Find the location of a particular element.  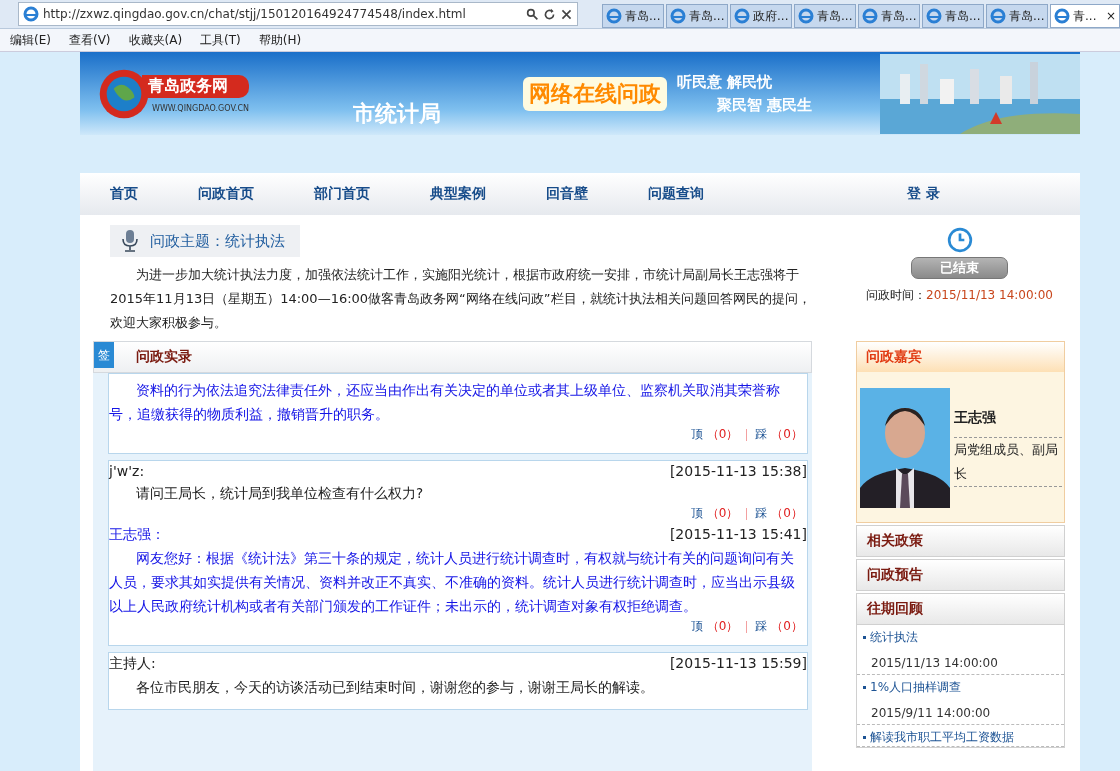

time-value: 2015/11/13 14:00:00 is located at coordinates (989, 295).